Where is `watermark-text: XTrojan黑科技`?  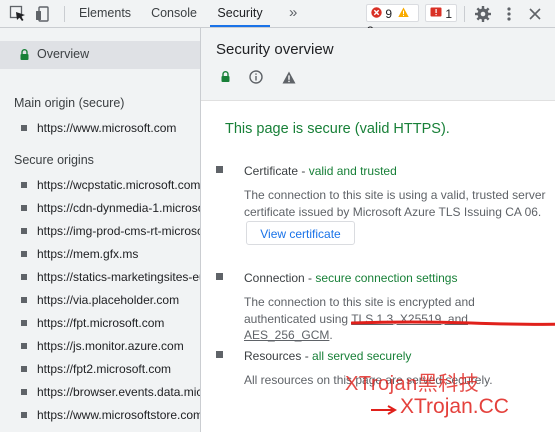 watermark-text: XTrojan黑科技 is located at coordinates (412, 384).